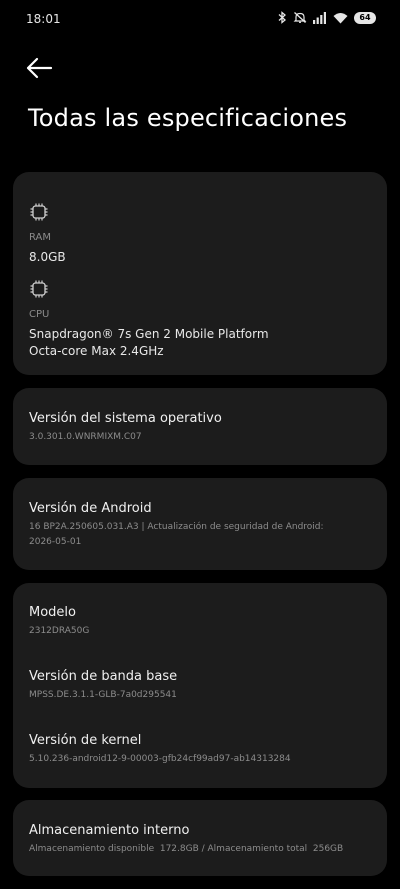 The image size is (400, 889). I want to click on status-time: 18:01, so click(43, 19).